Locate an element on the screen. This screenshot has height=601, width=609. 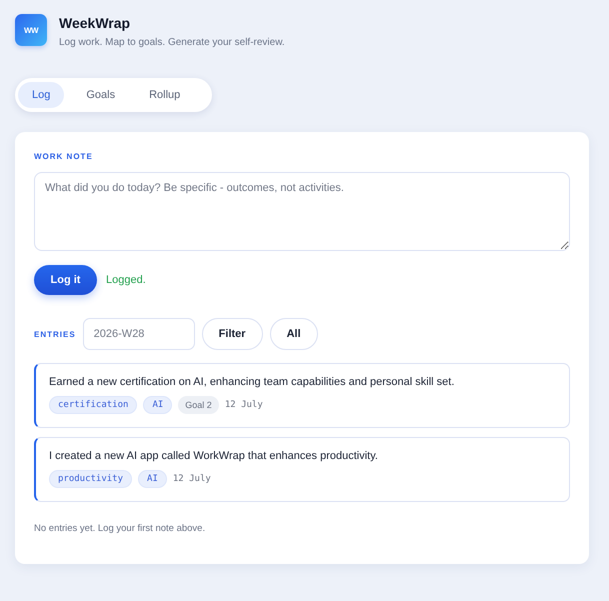
work-note-field: What did you do today? Be specific - outcomes, not activities. is located at coordinates (302, 211).